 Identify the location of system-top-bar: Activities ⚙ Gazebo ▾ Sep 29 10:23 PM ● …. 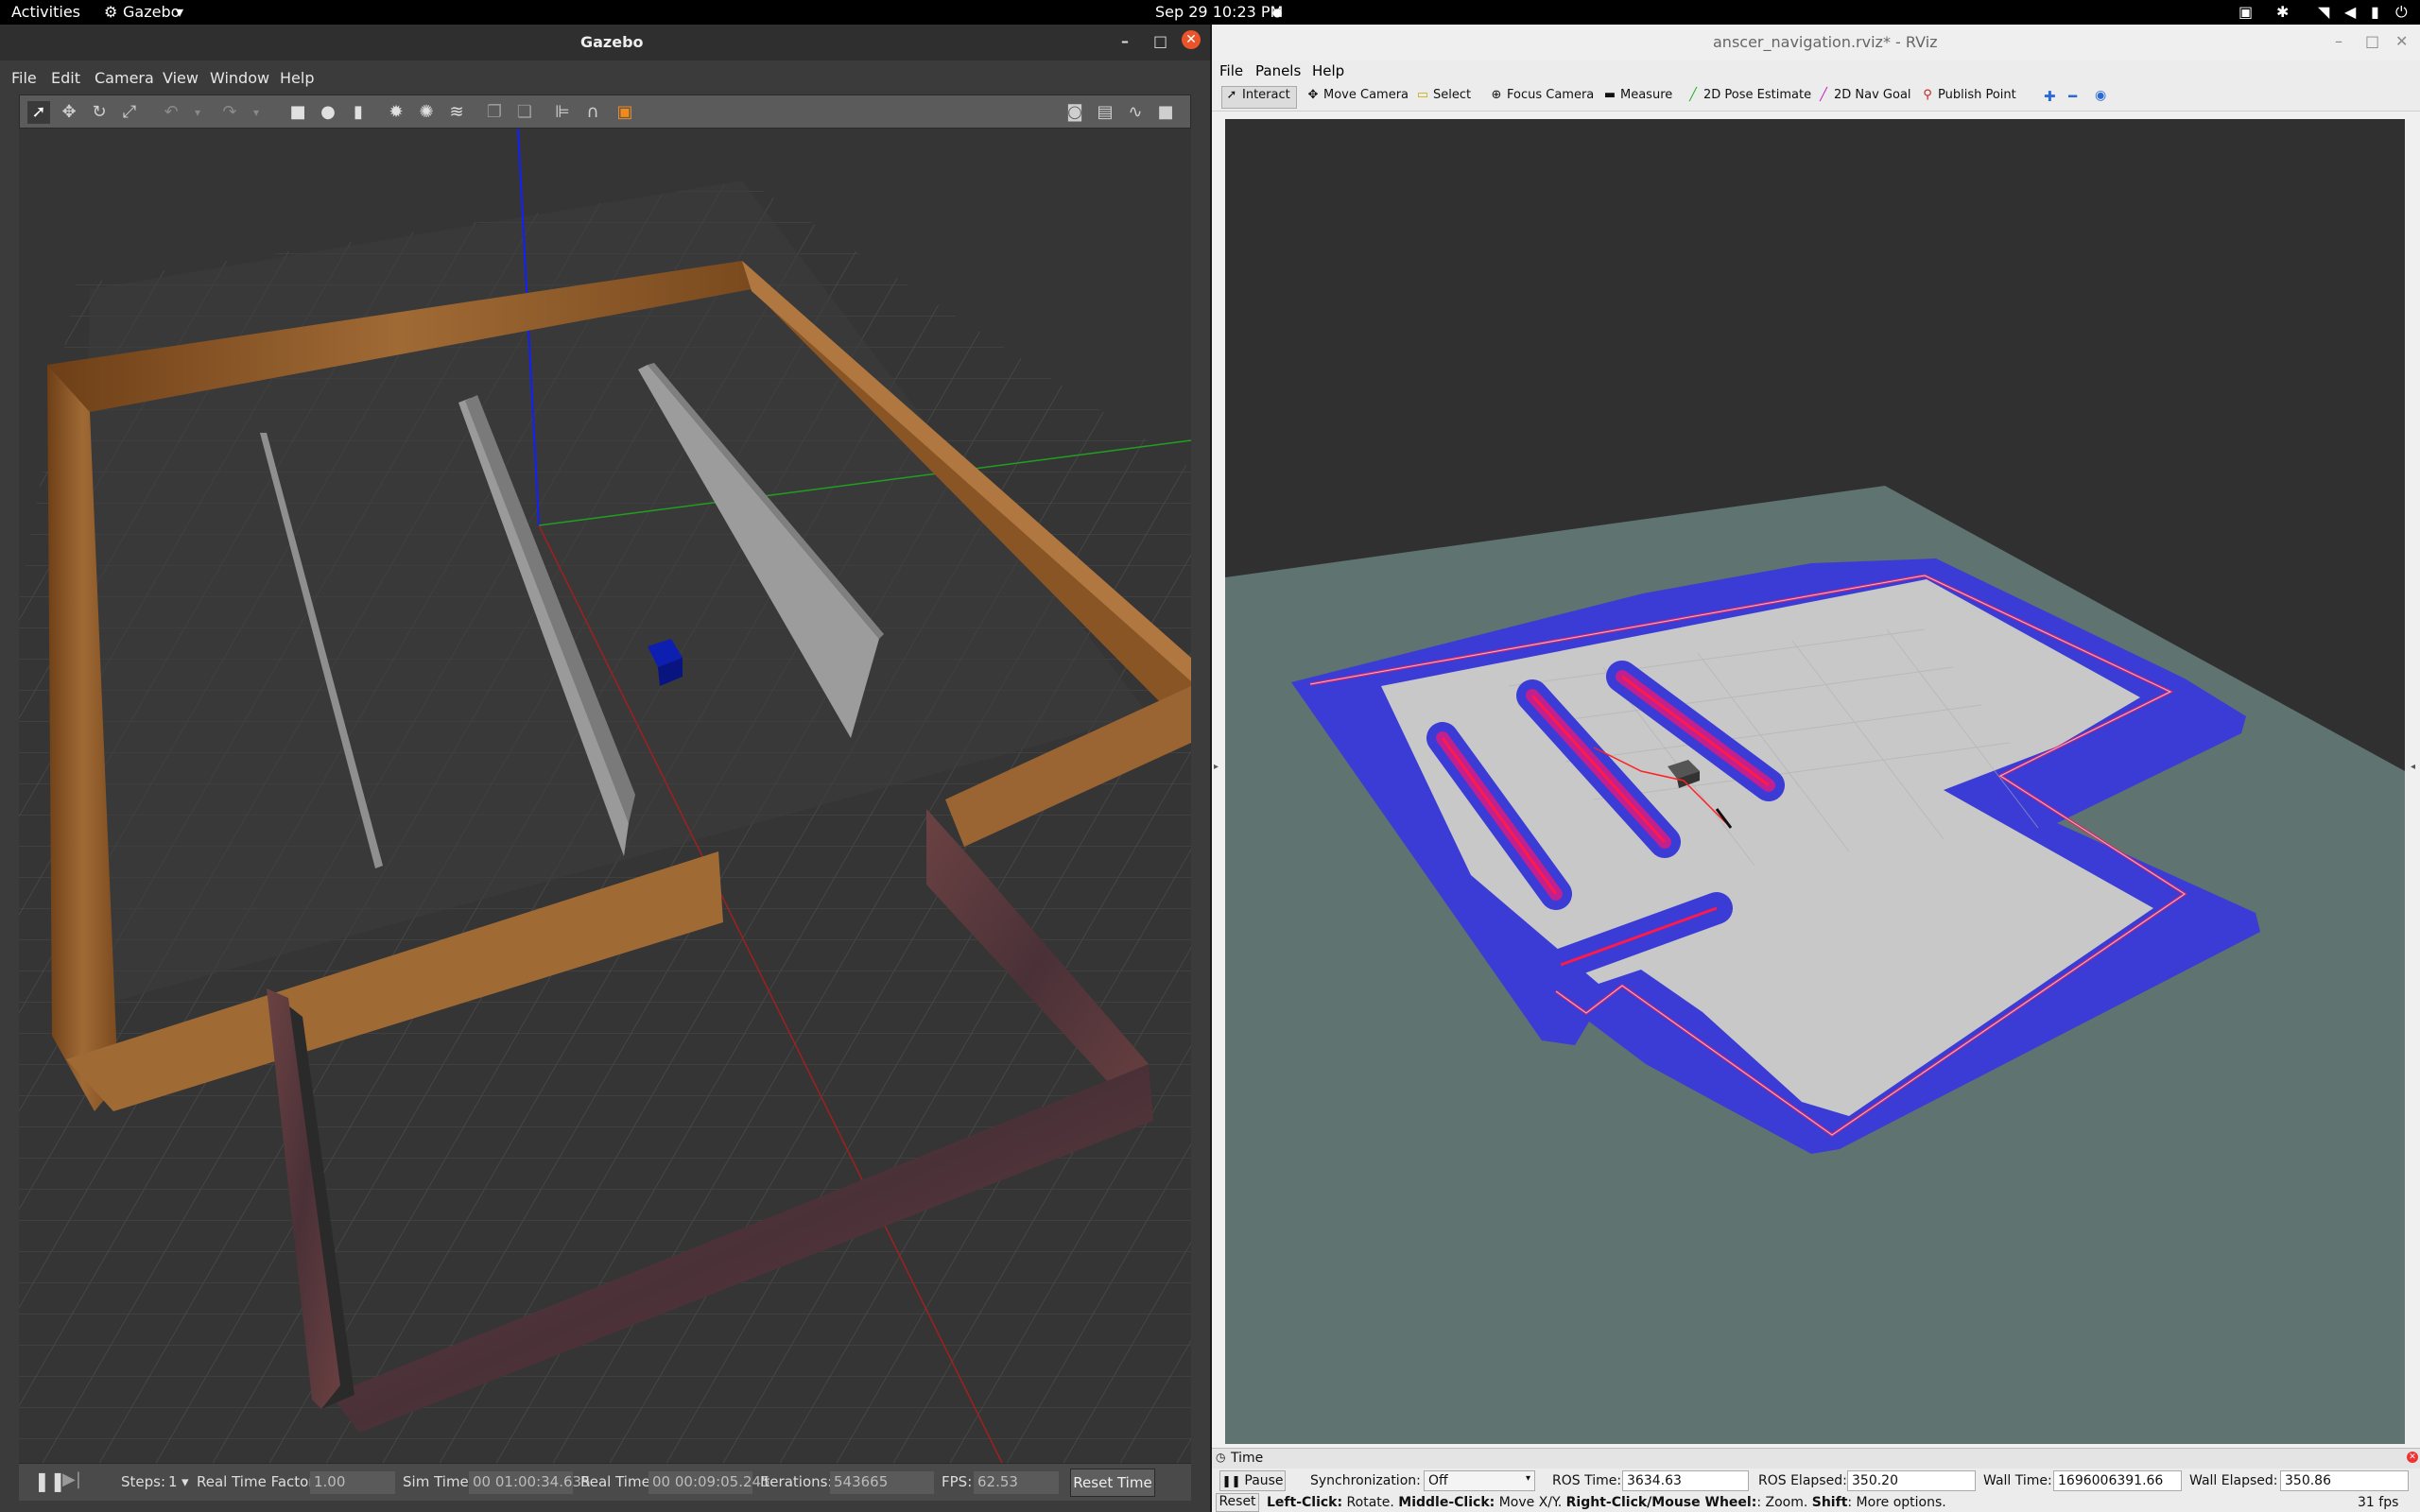
(1210, 12).